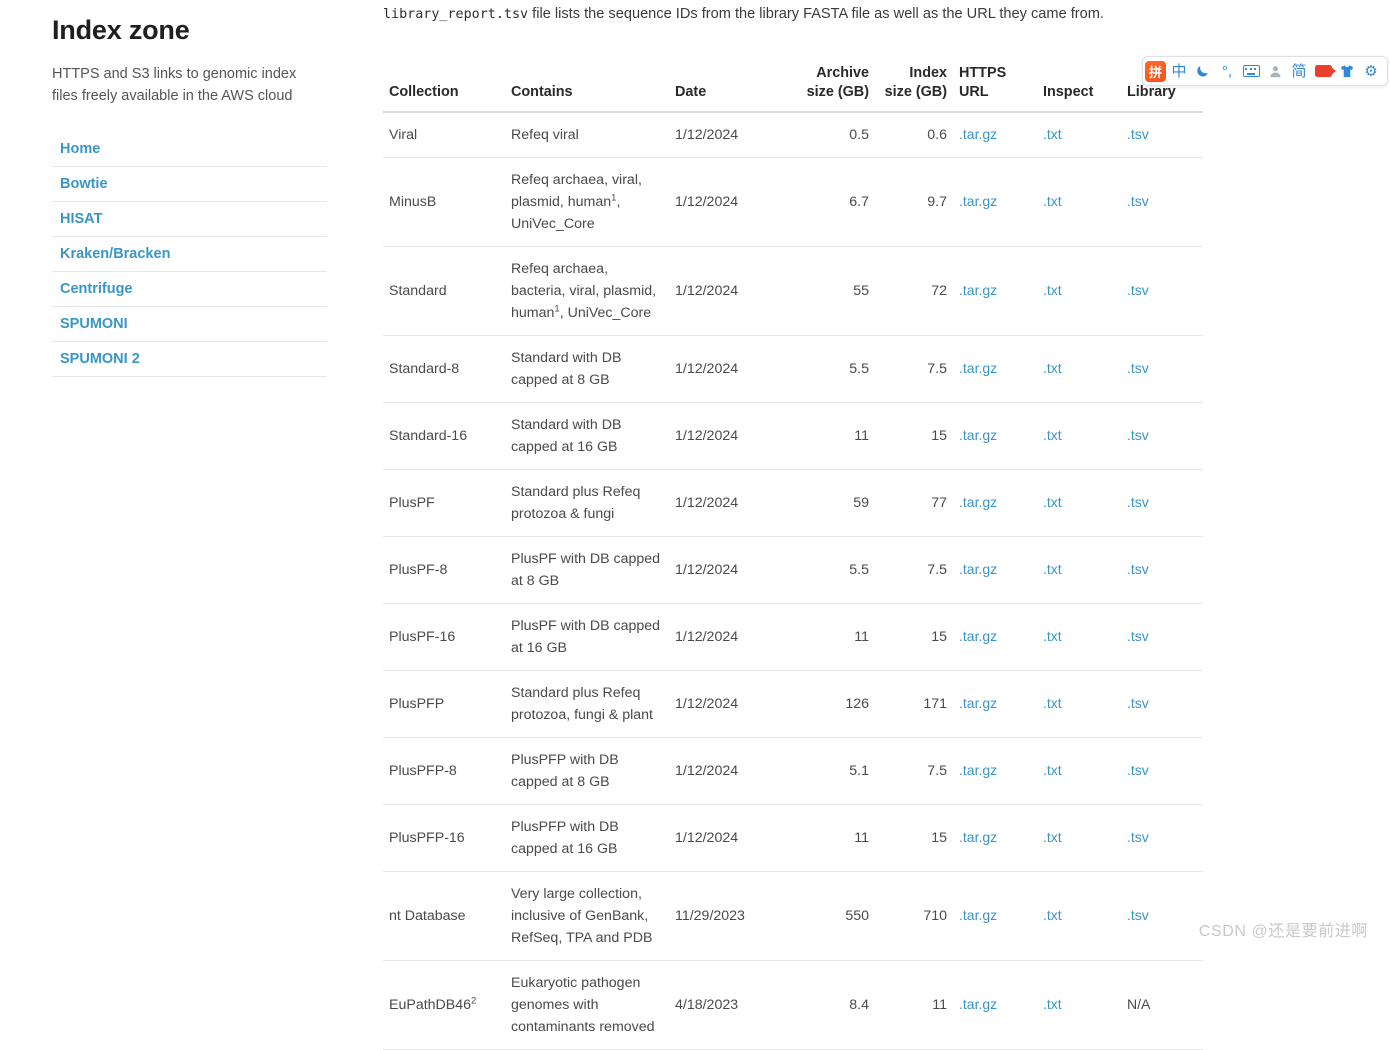 This screenshot has height=1050, width=1390. Describe the element at coordinates (100, 359) in the screenshot. I see `sidebar-link-spumoni-2: SPUMONI 2` at that location.